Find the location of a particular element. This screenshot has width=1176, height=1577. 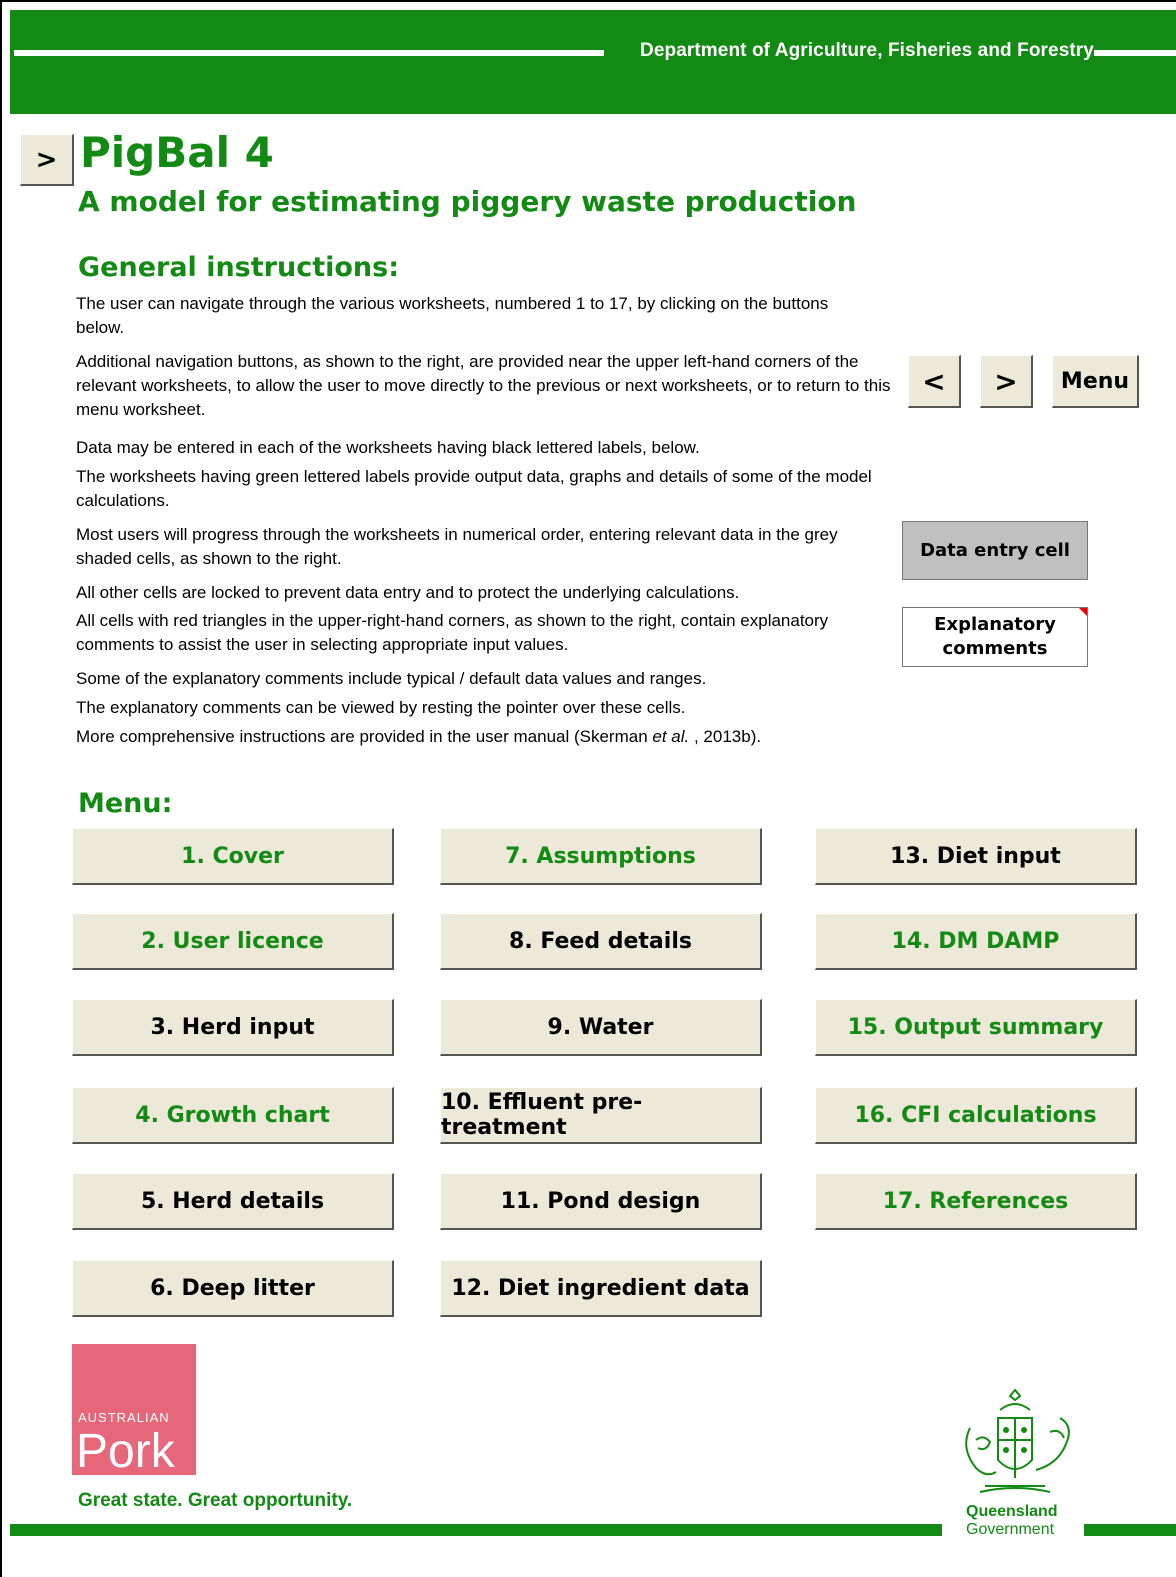

footer-line-right is located at coordinates (1130, 1530).